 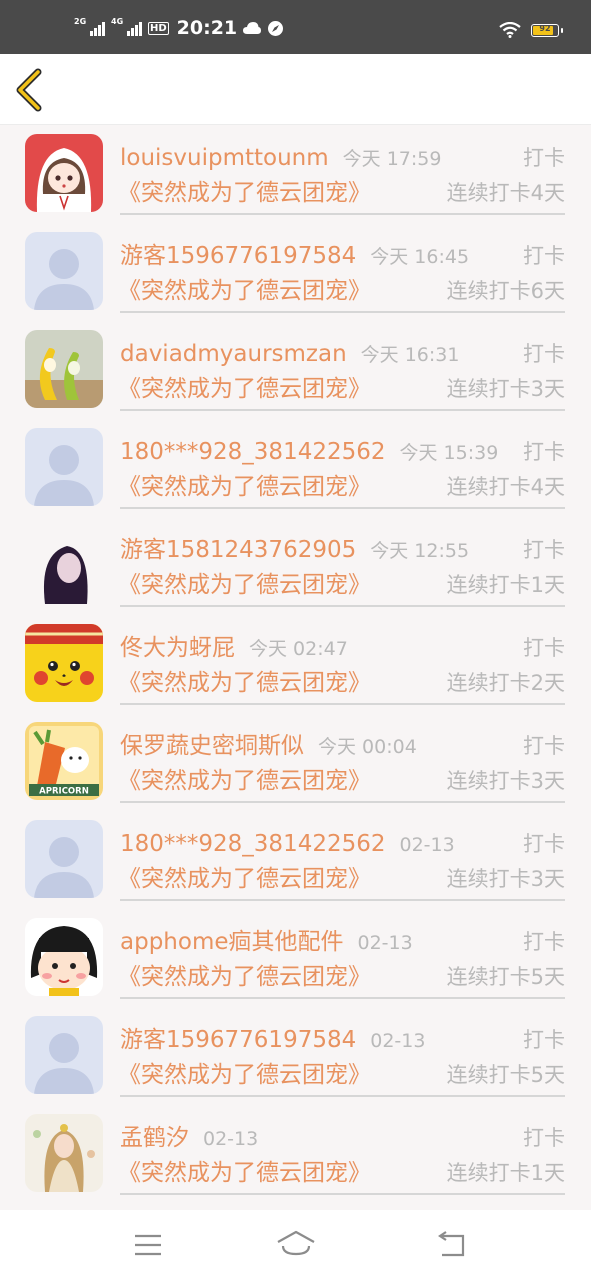 What do you see at coordinates (420, 551) in the screenshot?
I see `checkin-time: 今天 12:55` at bounding box center [420, 551].